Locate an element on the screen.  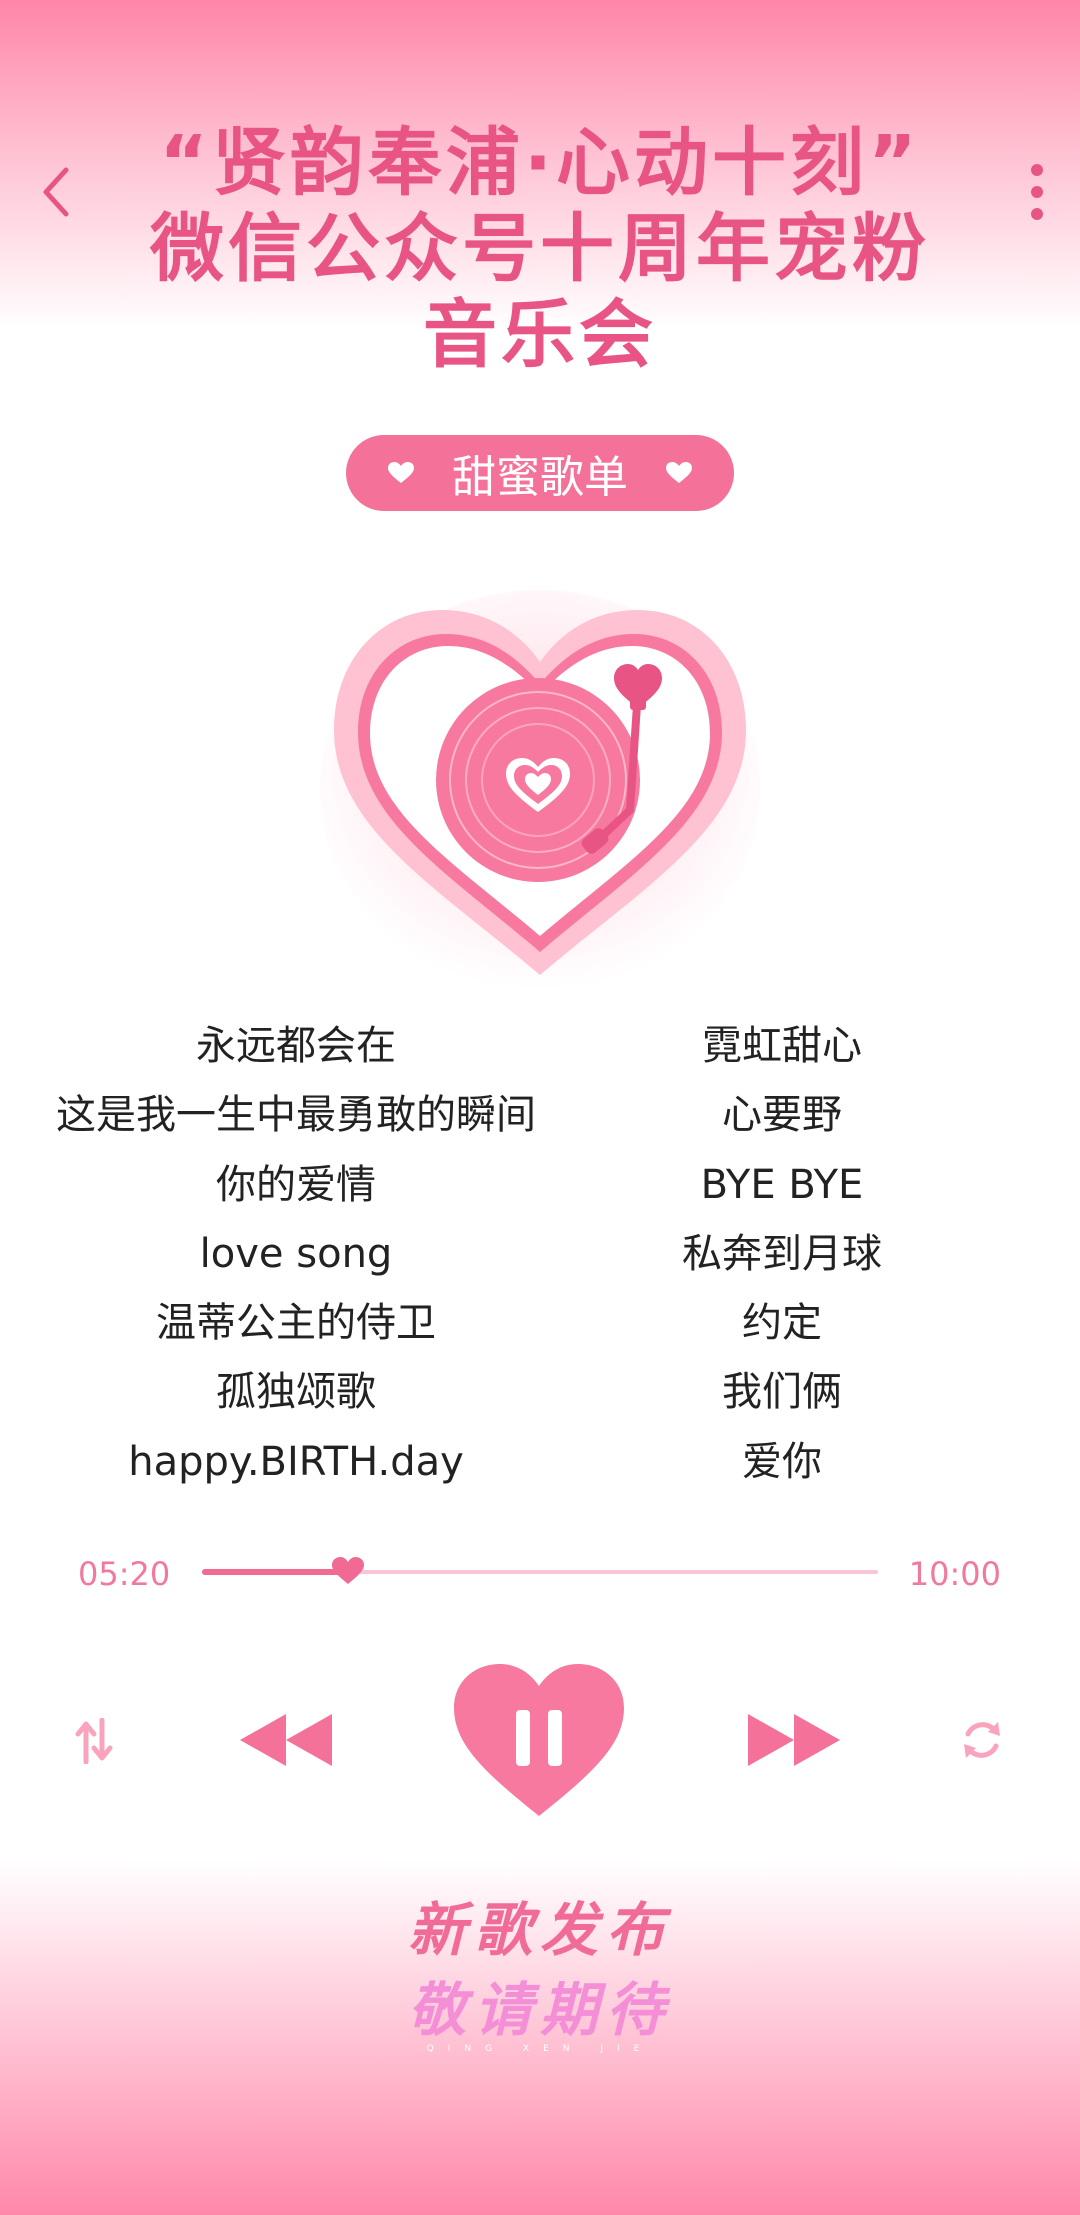
playlist-badge: 甜蜜歌单 is located at coordinates (540, 473).